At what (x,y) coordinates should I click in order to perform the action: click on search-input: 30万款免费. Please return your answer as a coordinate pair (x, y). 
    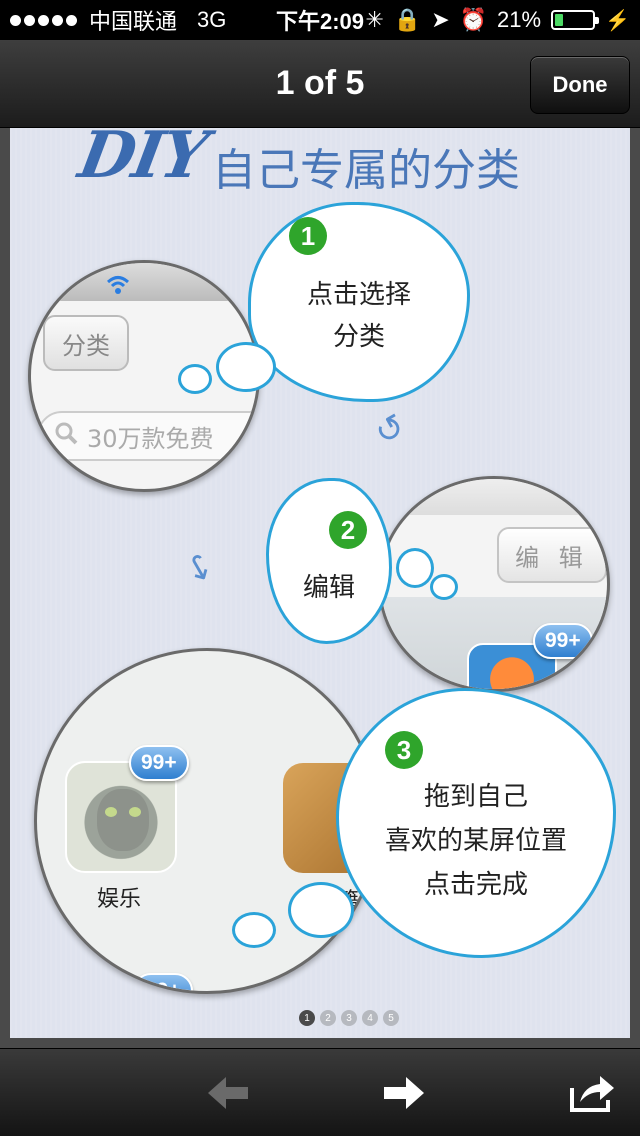
    Looking at the image, I should click on (147, 436).